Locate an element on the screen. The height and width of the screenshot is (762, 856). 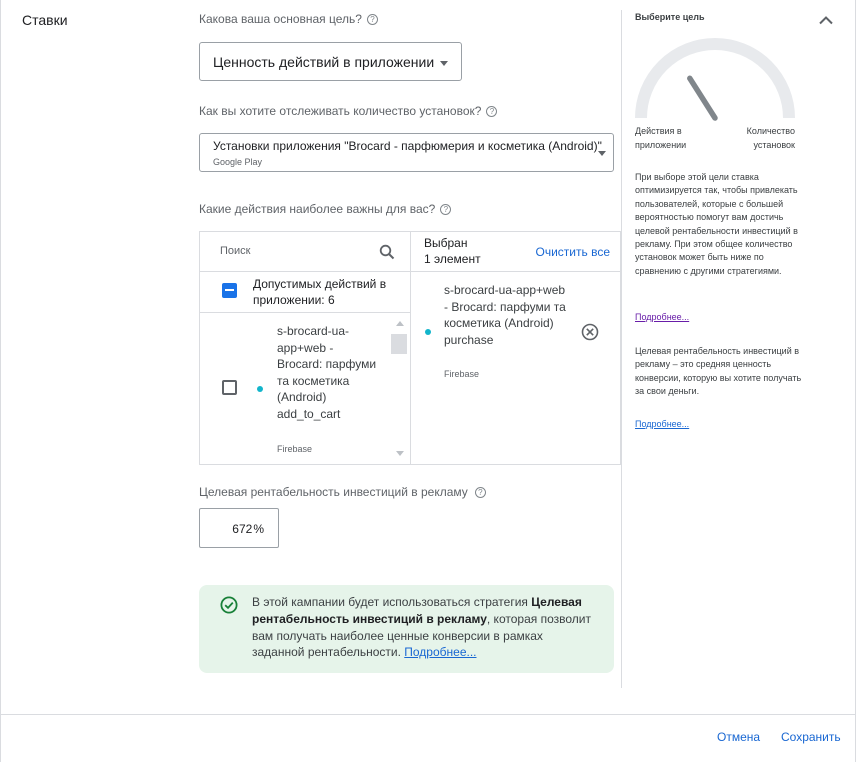
gauge-left-label: Действия в приложении is located at coordinates (661, 138).